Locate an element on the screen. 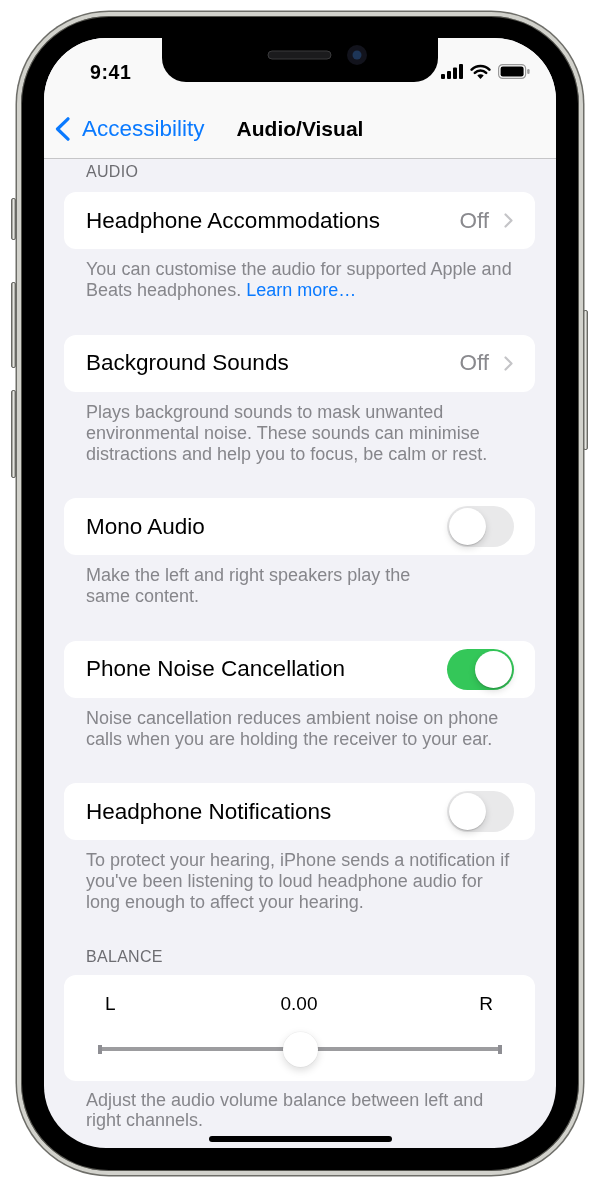 This screenshot has height=1188, width=600. footer-text: Noise cancellation reduces ambient noise on phone calls when you are holding the receiver to your ear. is located at coordinates (292, 728).